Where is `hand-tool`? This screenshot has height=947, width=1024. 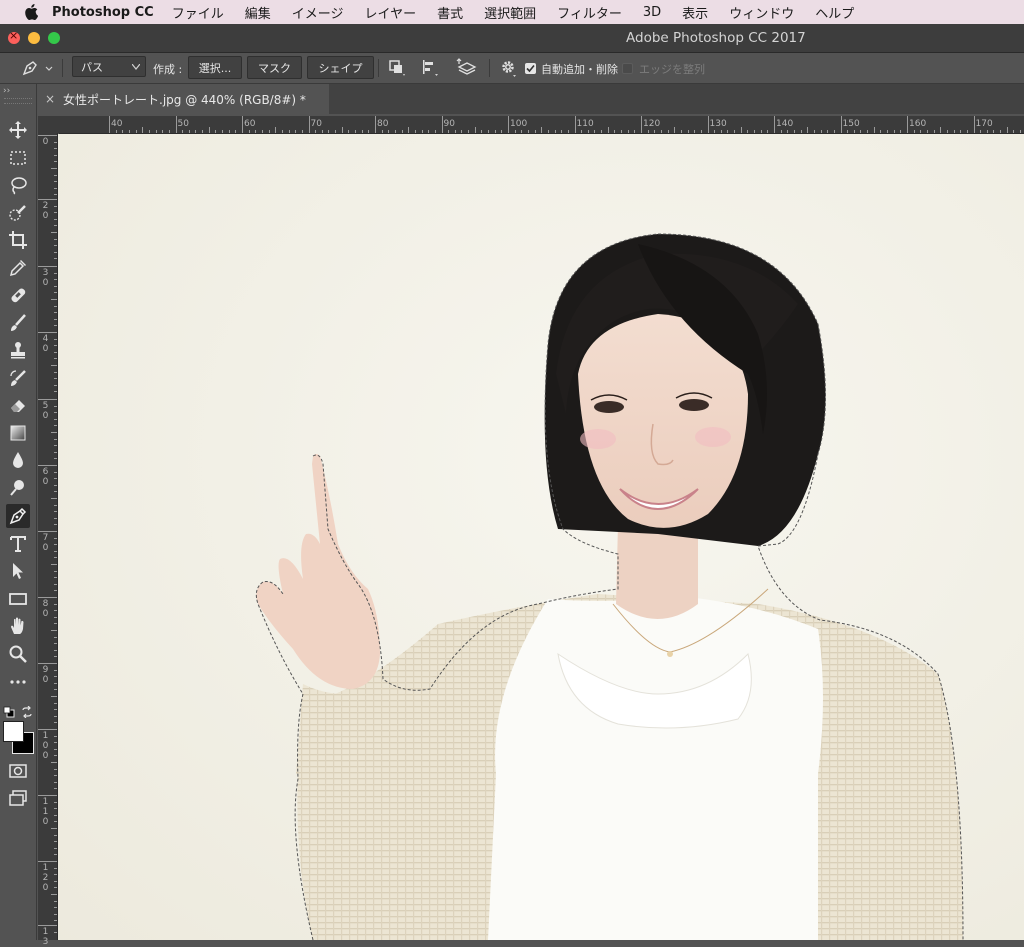
hand-tool is located at coordinates (18, 626).